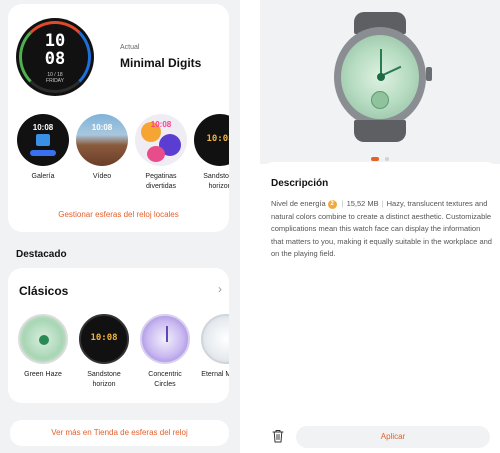  I want to click on face-caption: Pegatinas divertidas, so click(161, 181).